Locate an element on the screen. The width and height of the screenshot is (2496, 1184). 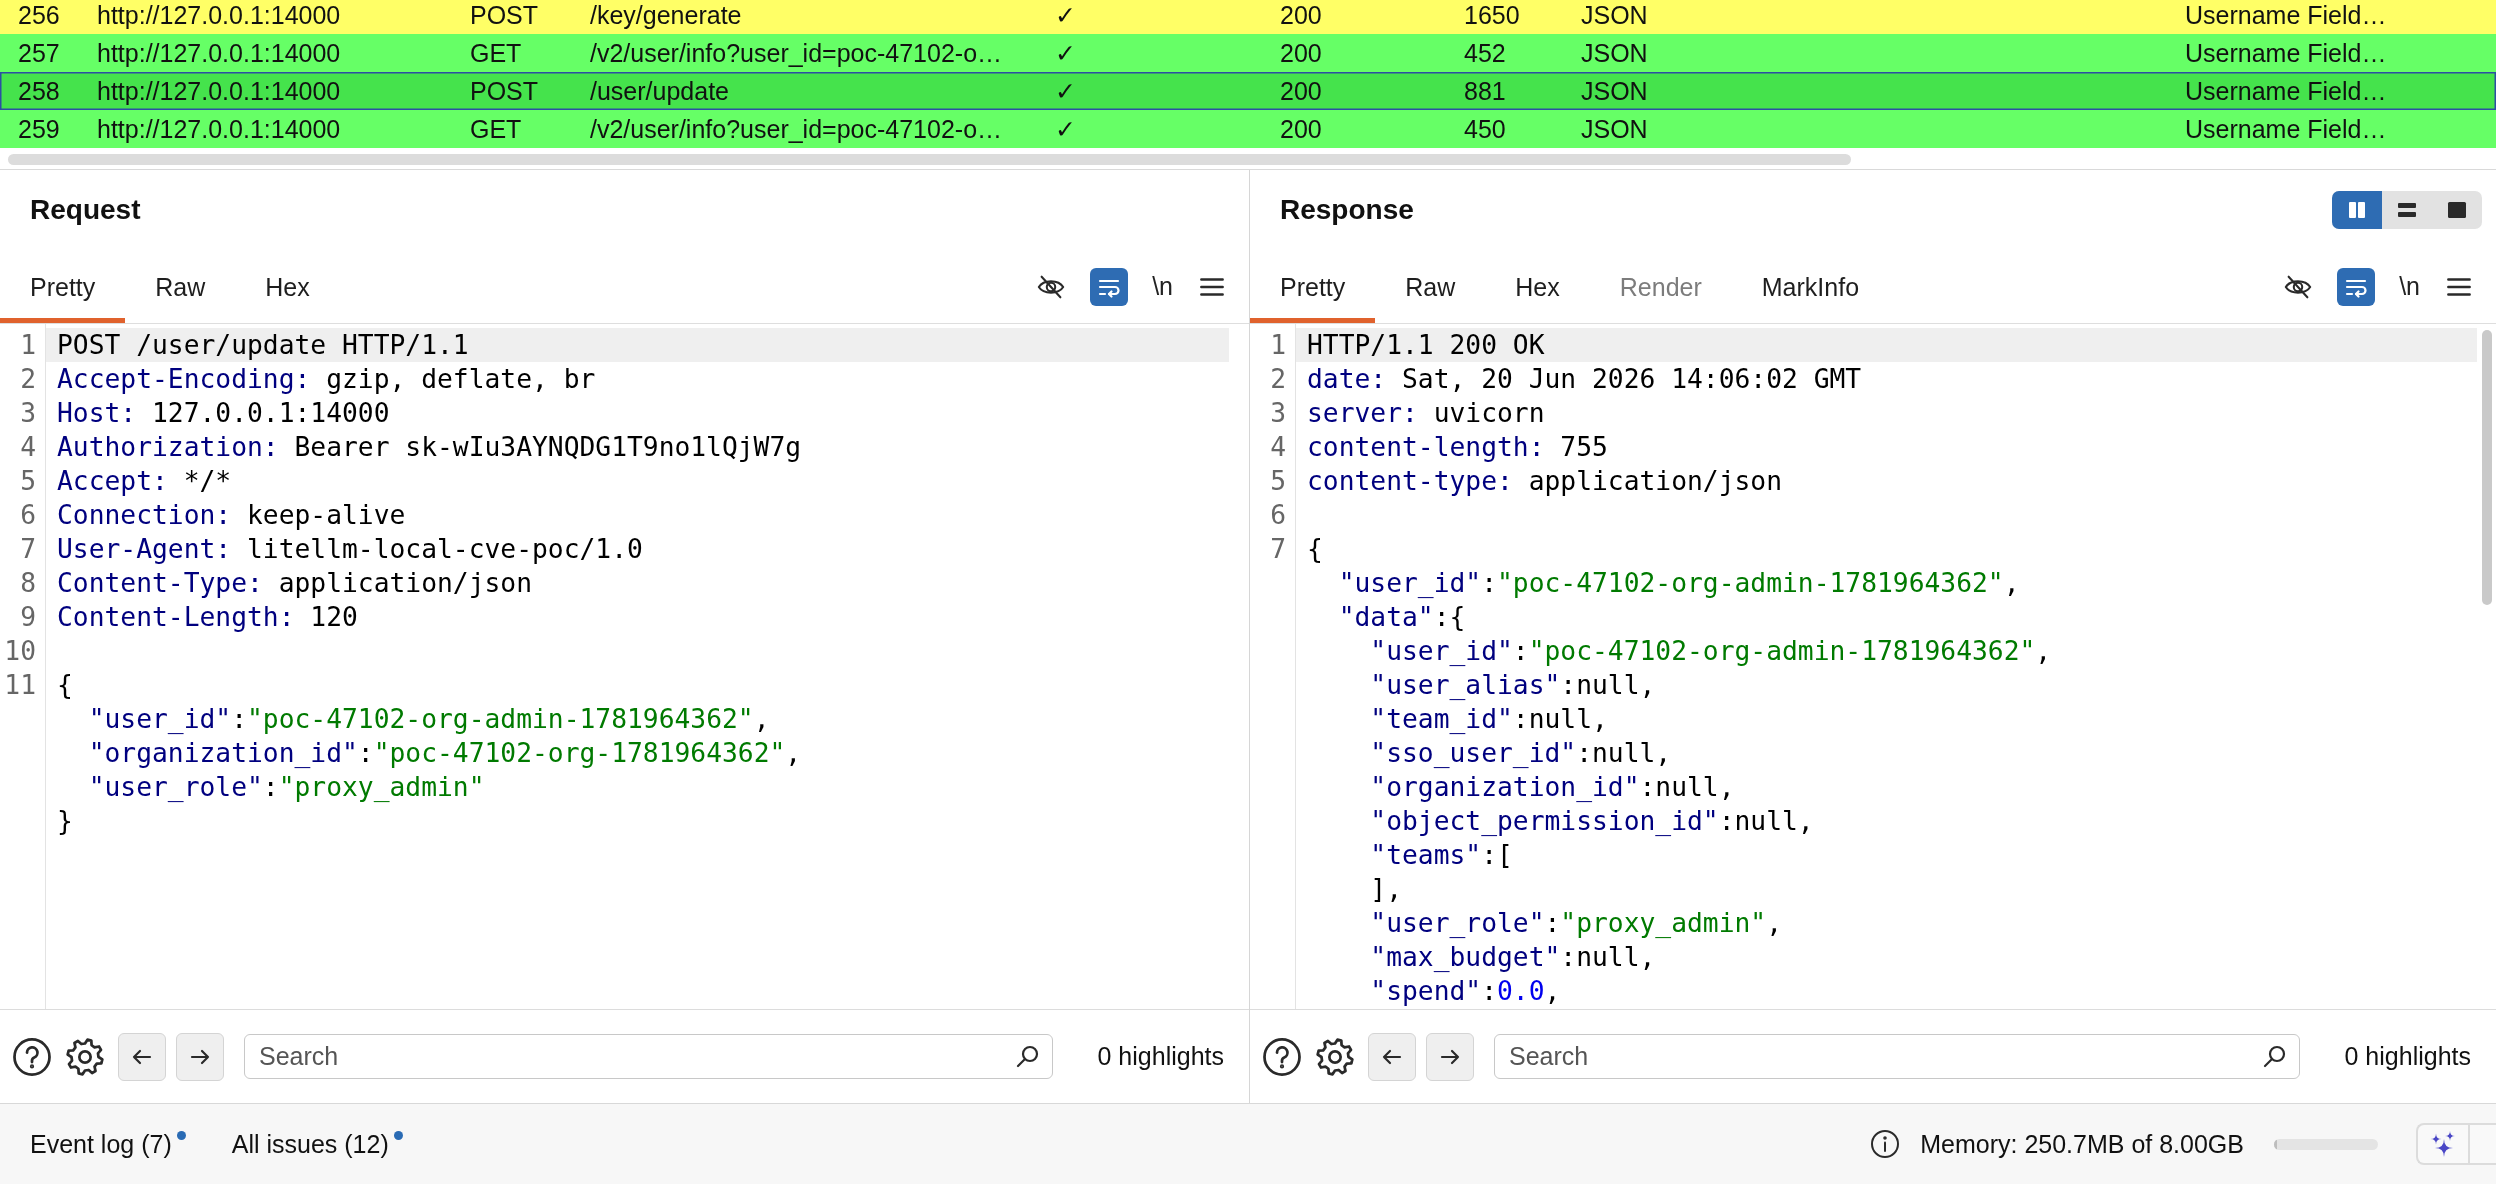
line-number: 10 is located at coordinates (20, 651).